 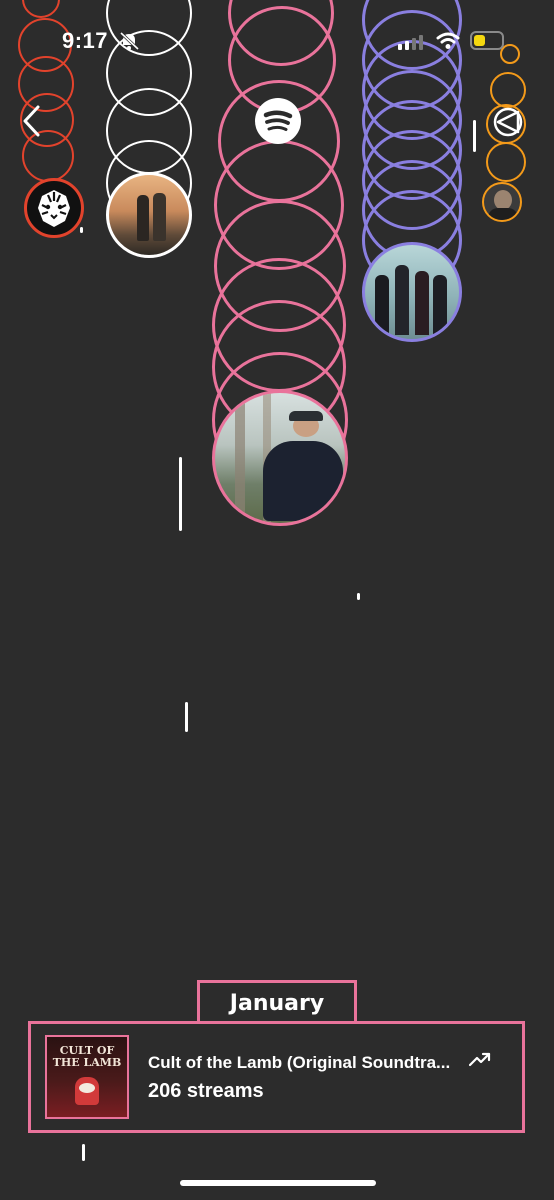 I want to click on home-indicator, so click(x=278, y=1183).